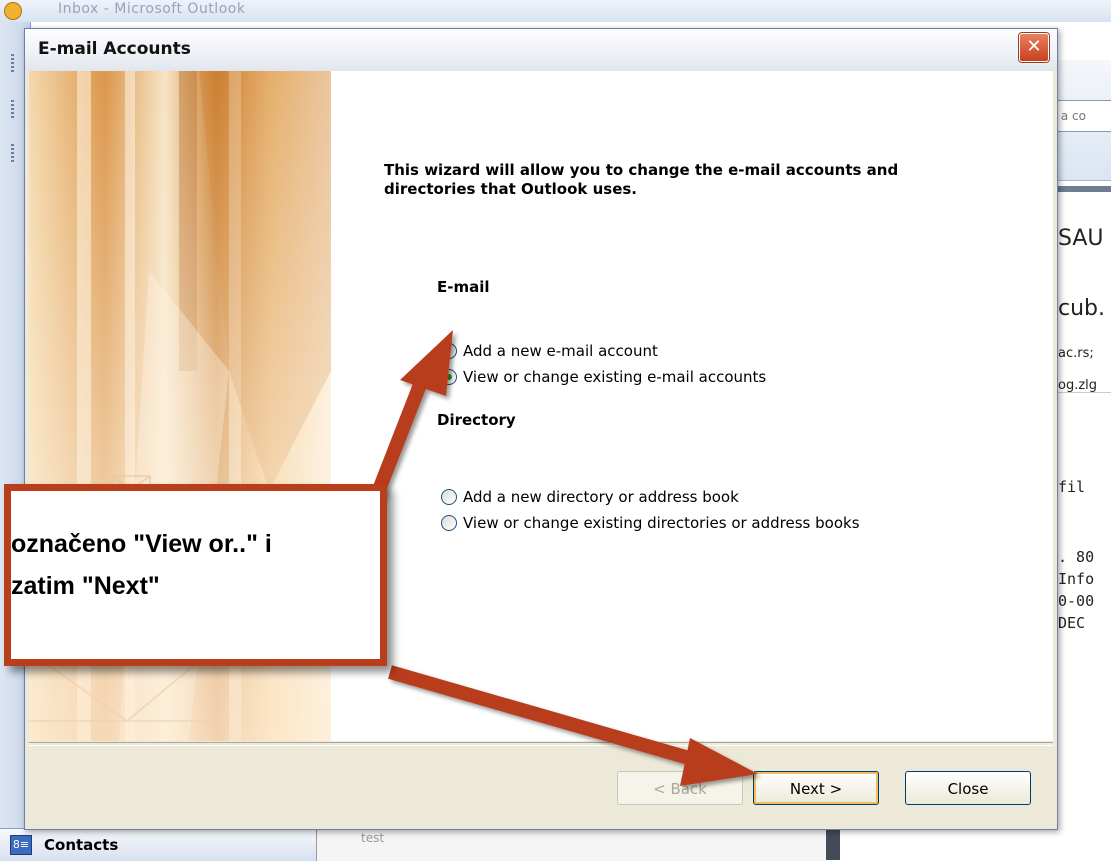 The height and width of the screenshot is (861, 1111). I want to click on arrow-to-next-button, so click(573, 725).